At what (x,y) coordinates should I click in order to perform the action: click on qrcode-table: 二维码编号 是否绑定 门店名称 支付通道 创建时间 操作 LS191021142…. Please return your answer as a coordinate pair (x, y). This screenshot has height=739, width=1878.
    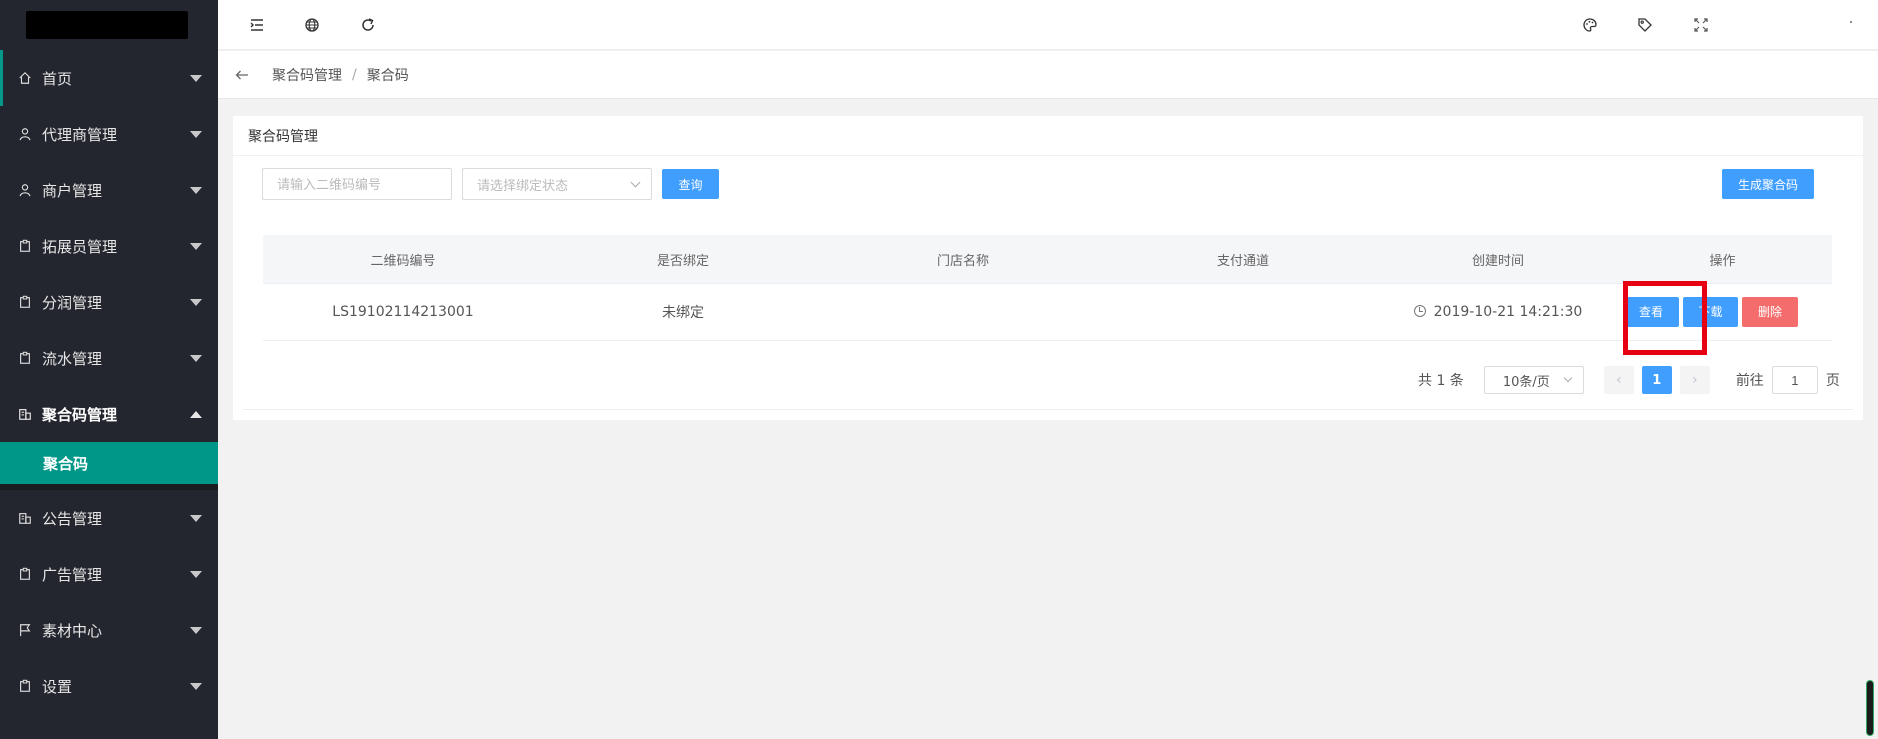
    Looking at the image, I should click on (1047, 295).